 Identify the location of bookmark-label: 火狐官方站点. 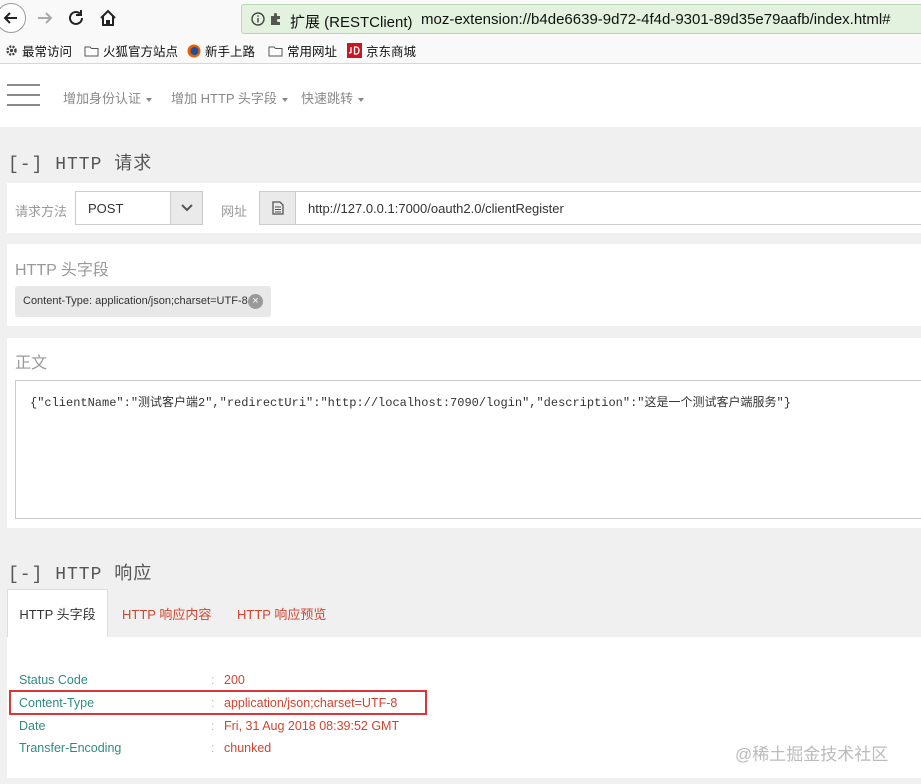
(141, 52).